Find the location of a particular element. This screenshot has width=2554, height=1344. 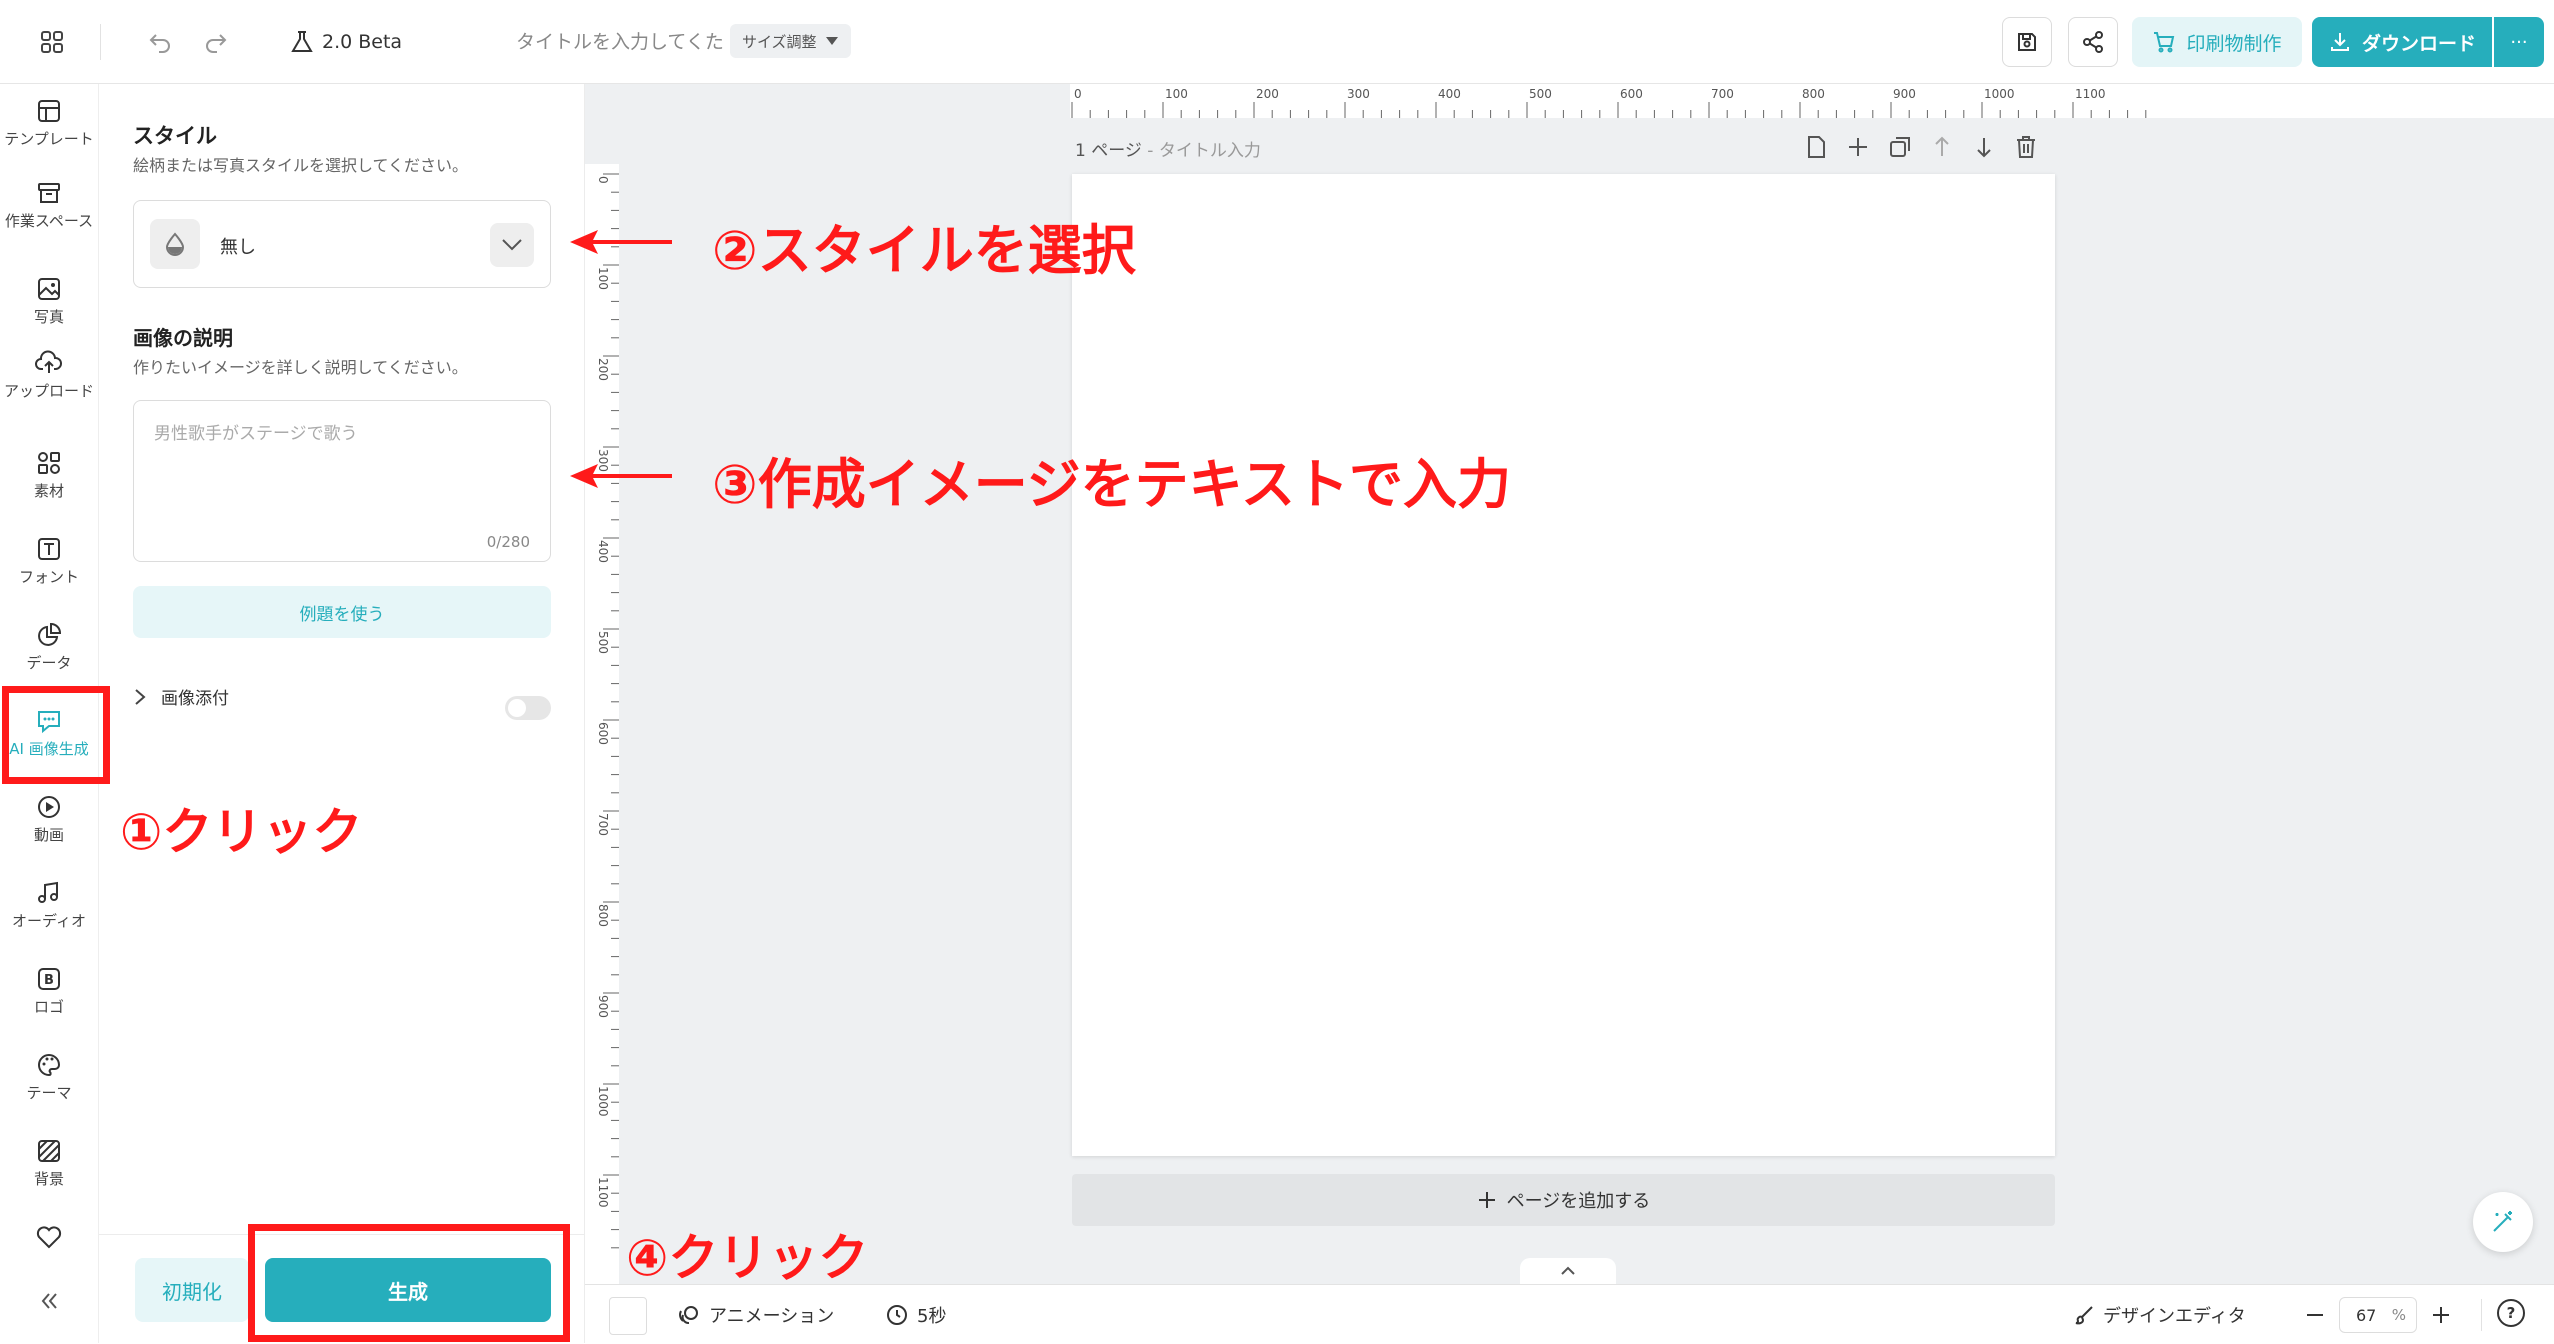

ruler-label: 700 is located at coordinates (1722, 94).